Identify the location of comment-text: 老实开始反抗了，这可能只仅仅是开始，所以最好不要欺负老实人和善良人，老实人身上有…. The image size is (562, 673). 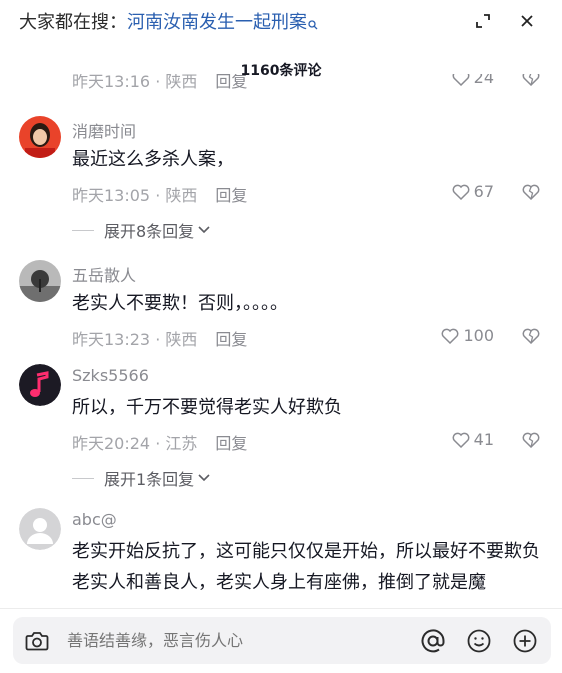
(306, 567).